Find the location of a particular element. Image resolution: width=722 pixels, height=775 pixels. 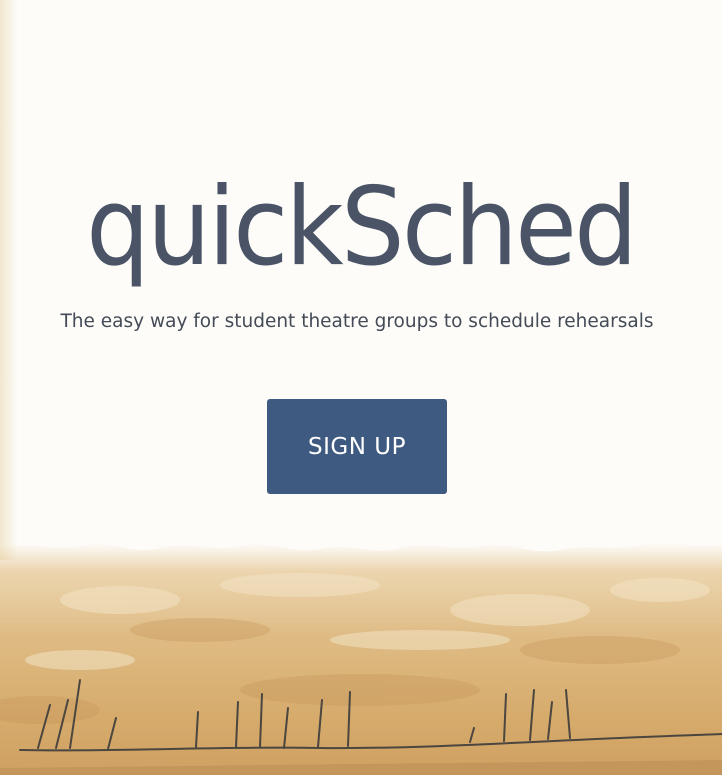

left-edge-tint is located at coordinates (9, 280).